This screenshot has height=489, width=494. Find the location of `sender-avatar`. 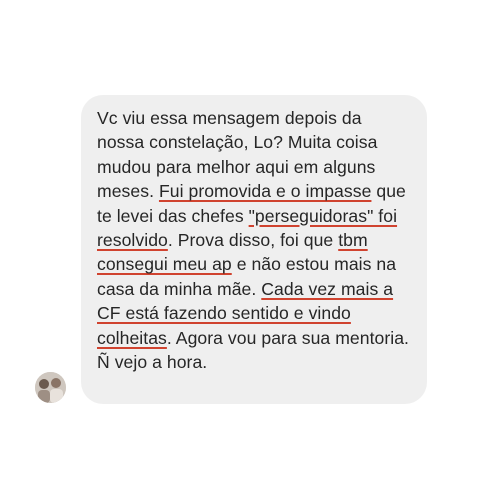

sender-avatar is located at coordinates (50, 387).